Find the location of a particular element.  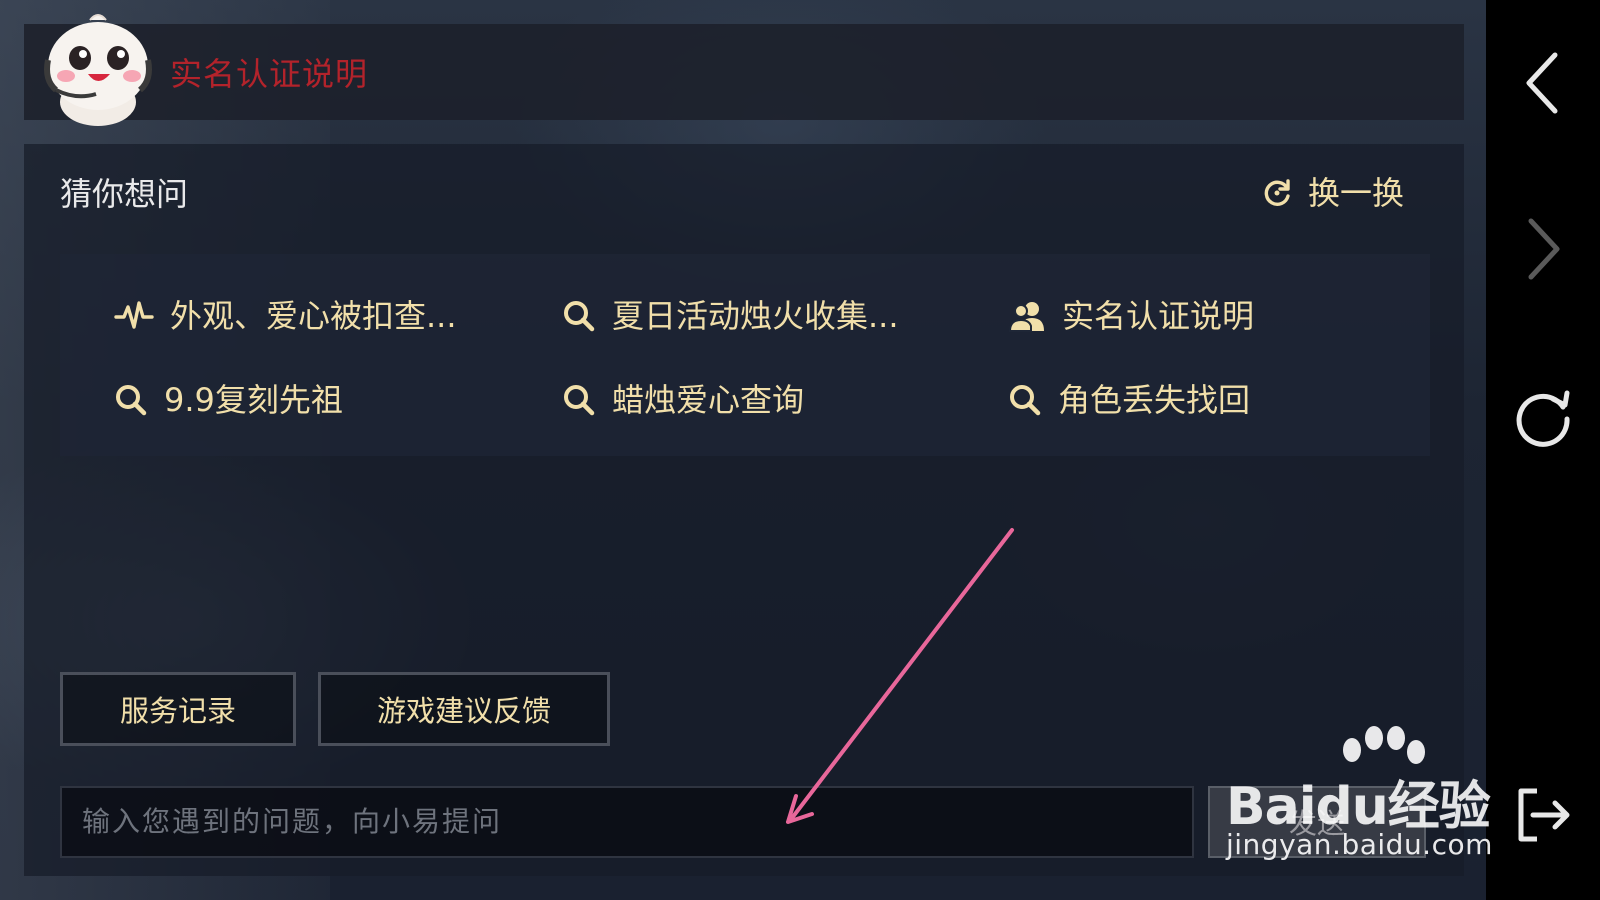

users-icon is located at coordinates (1026, 317).